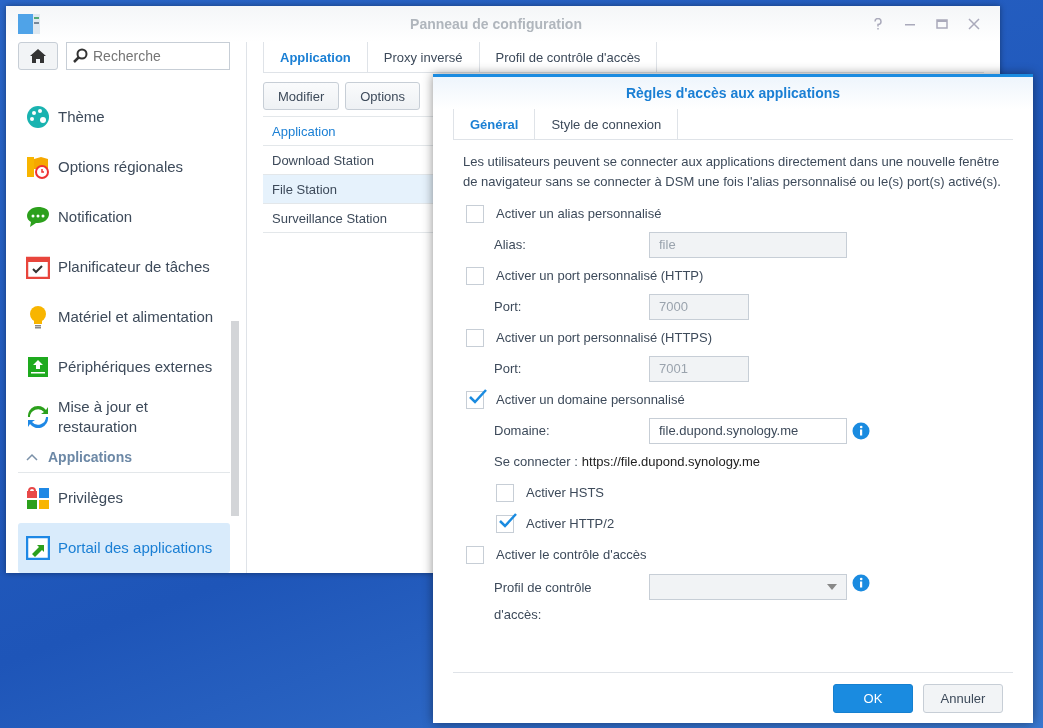 The height and width of the screenshot is (728, 1043). Describe the element at coordinates (732, 172) in the screenshot. I see `description-text: Les utilisateurs peuvent se connecter aux applications directement dans une nouvelle fenêtre de navigateur sans se connecter à DSM une fois l'alias personnalisé ou le(s) port(s) activé(s).` at that location.